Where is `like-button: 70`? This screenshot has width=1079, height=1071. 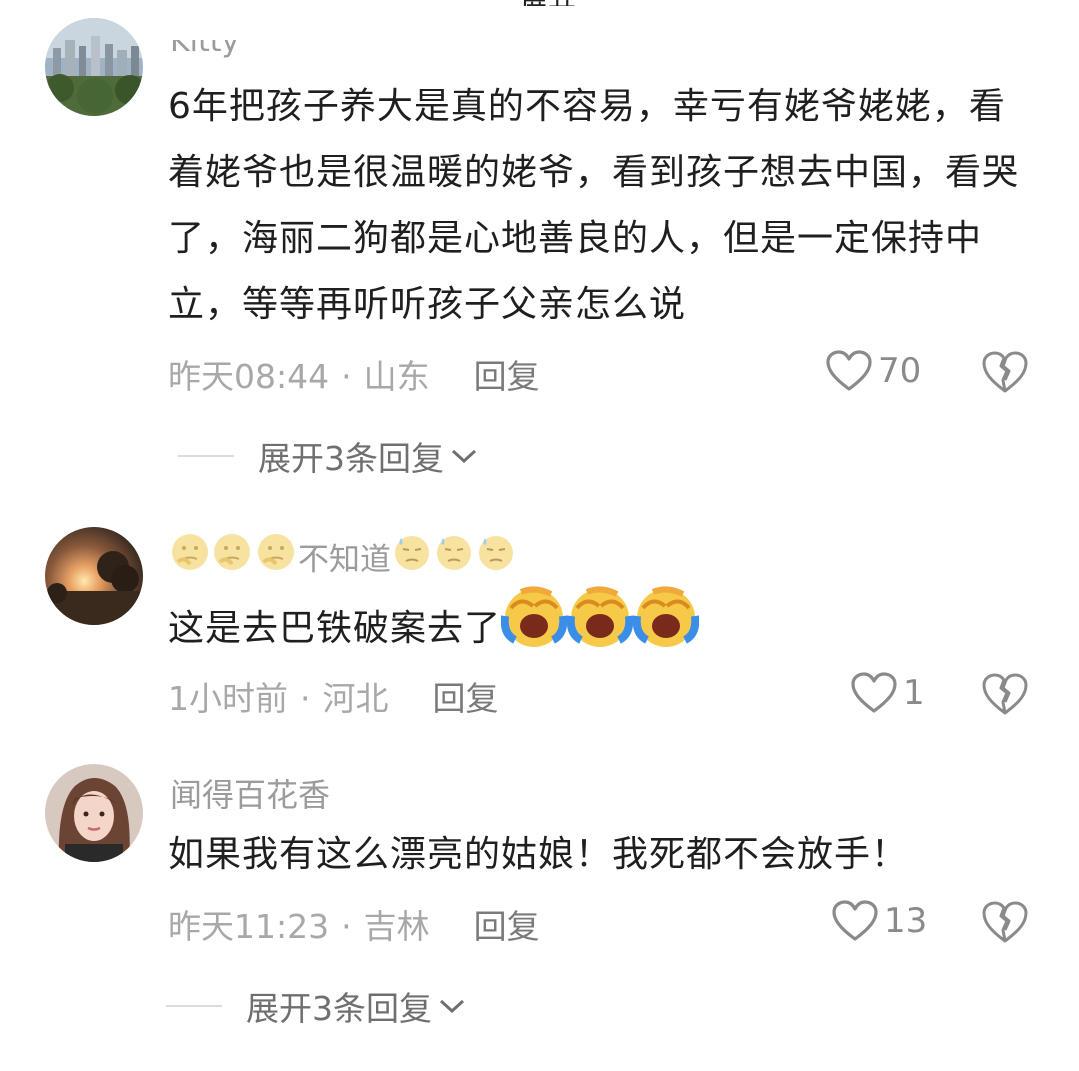 like-button: 70 is located at coordinates (873, 371).